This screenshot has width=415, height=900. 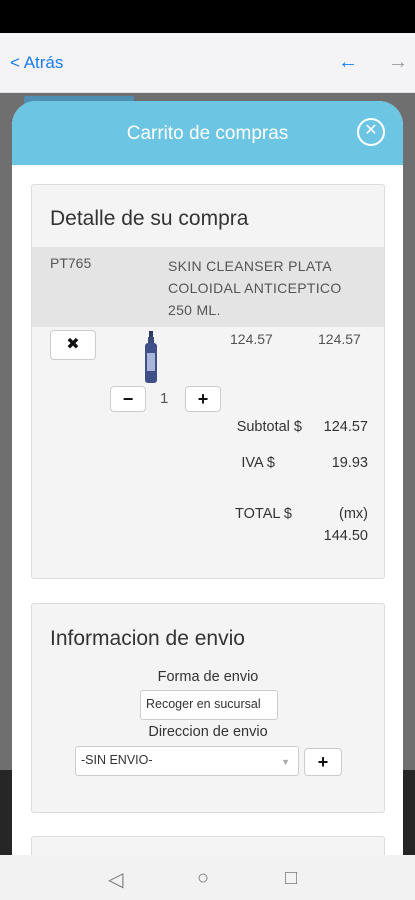 What do you see at coordinates (117, 760) in the screenshot?
I see `shipping-address-value: -SIN ENVIO-` at bounding box center [117, 760].